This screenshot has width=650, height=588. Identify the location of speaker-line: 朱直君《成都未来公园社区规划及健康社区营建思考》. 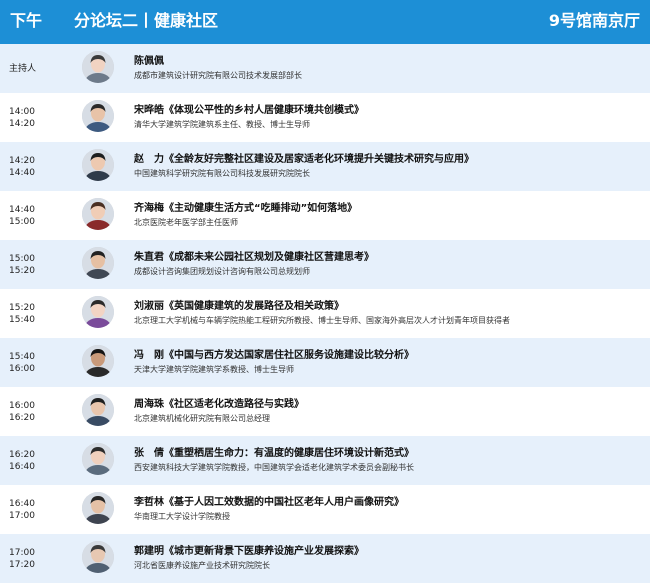
(254, 257).